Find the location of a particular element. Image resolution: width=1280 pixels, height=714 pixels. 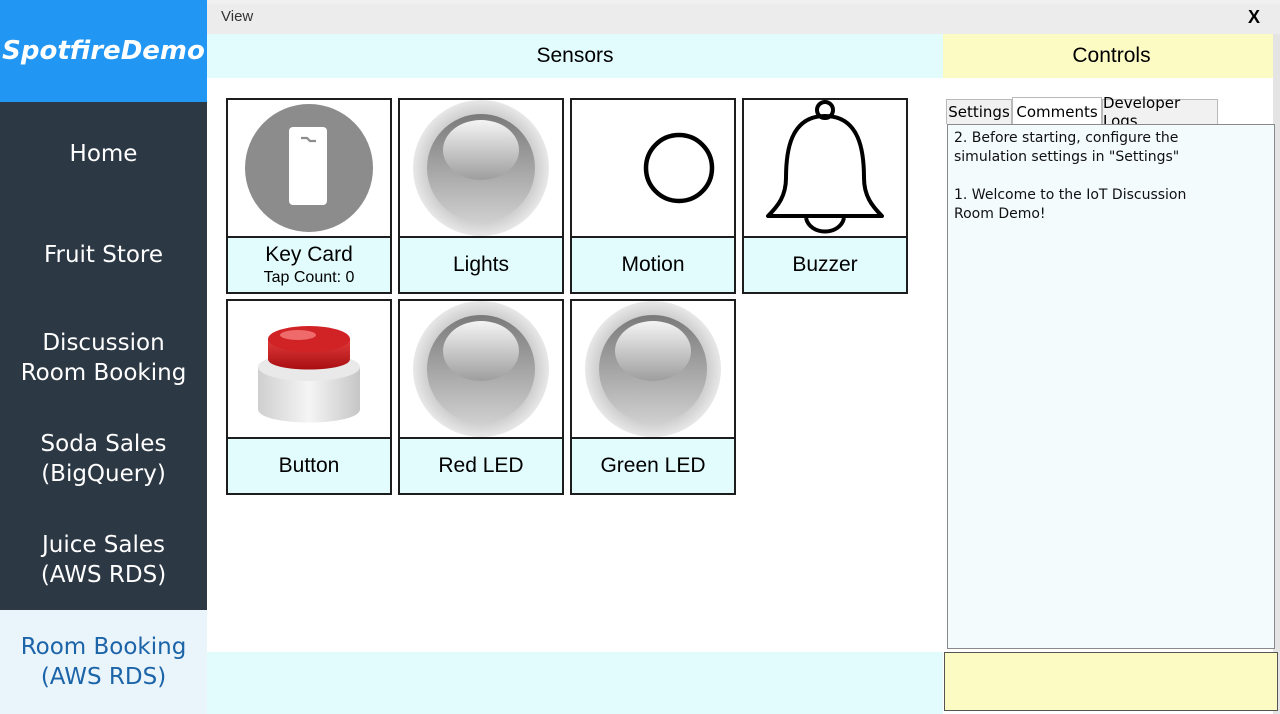

tab-comments: Comments is located at coordinates (1057, 111).